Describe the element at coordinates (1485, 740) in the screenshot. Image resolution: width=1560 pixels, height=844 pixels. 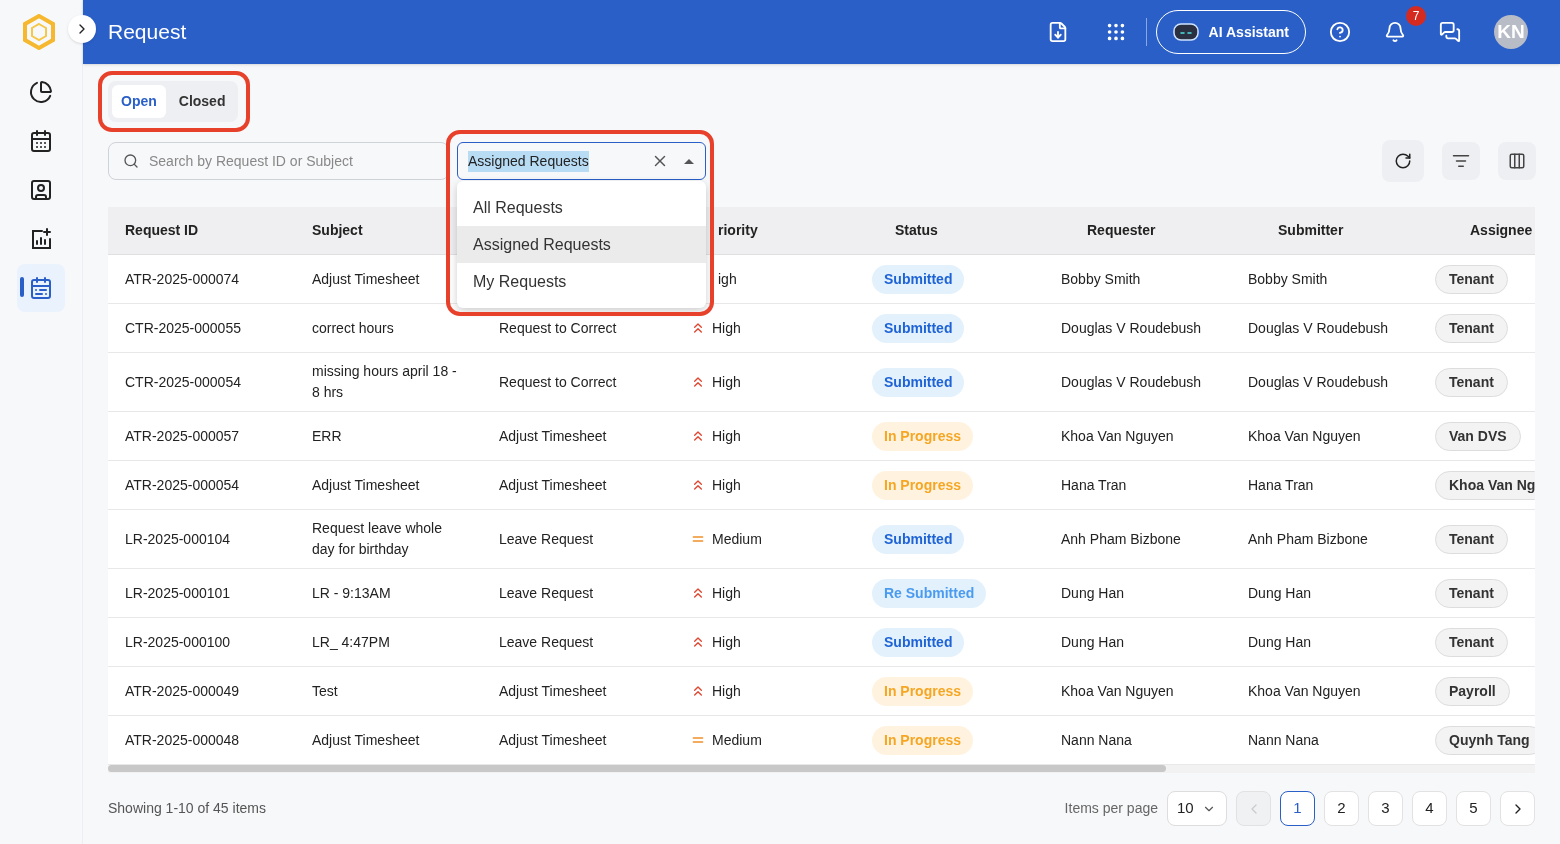
I see `assignee-chip: Quynh Tang` at that location.